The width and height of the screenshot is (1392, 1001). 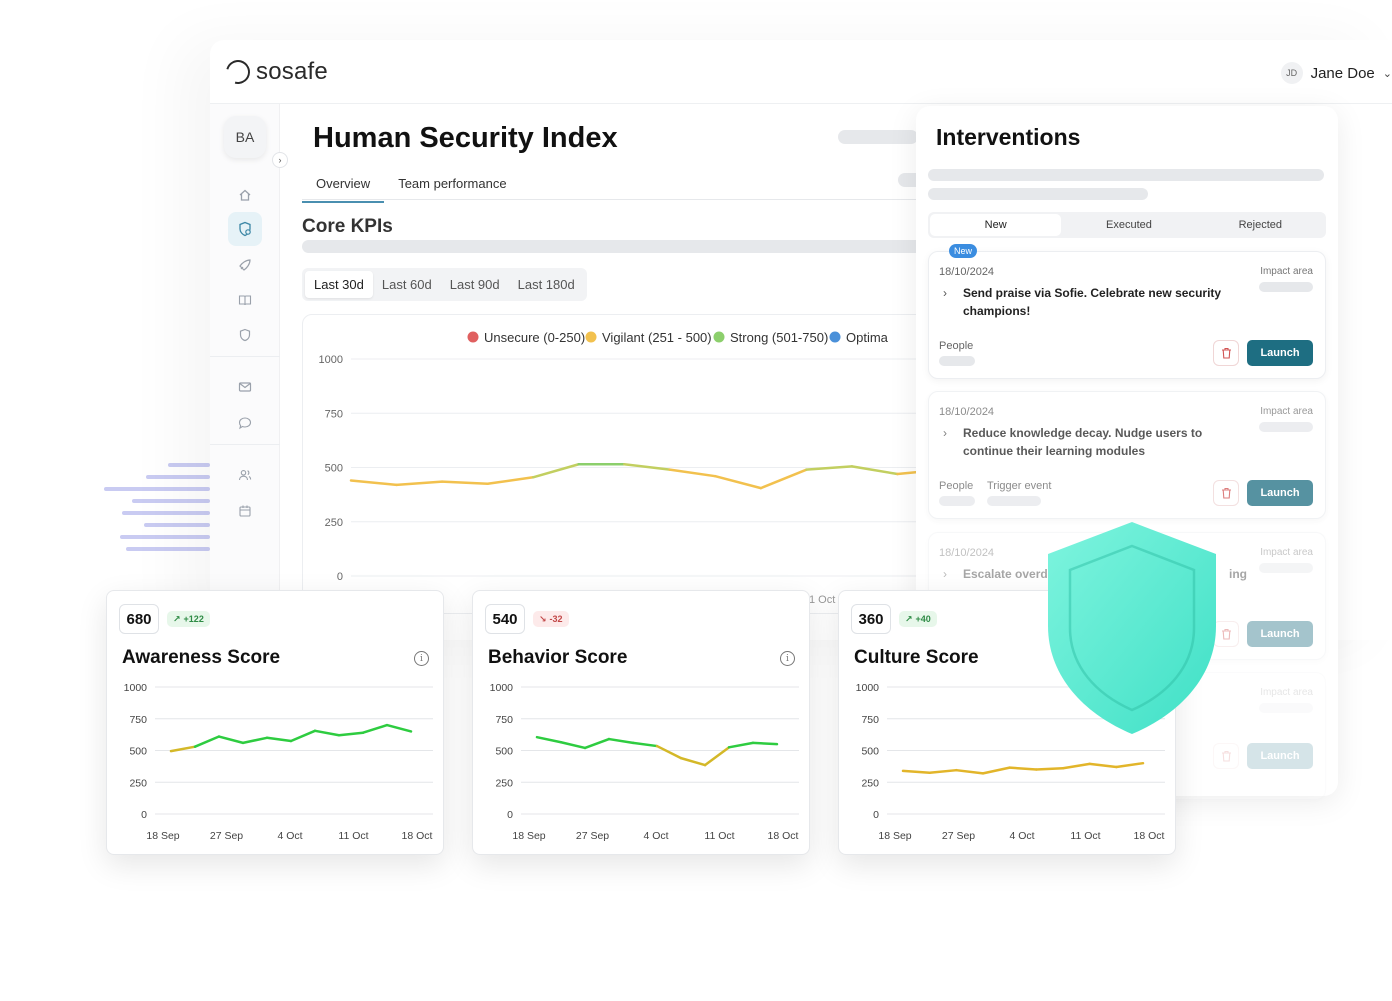 I want to click on tab-rejected: Rejected, so click(x=1260, y=225).